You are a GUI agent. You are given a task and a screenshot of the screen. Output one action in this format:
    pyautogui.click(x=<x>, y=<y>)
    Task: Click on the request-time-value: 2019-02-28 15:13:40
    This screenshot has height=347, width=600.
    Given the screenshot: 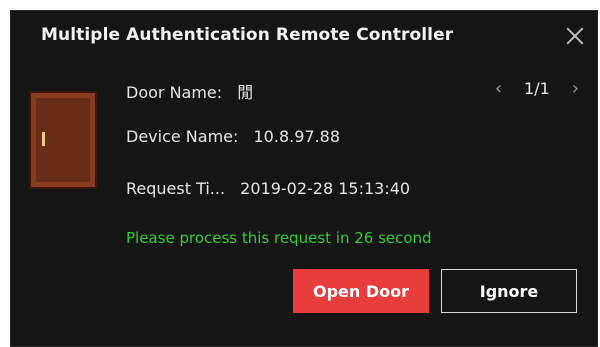 What is the action you would take?
    pyautogui.click(x=325, y=188)
    